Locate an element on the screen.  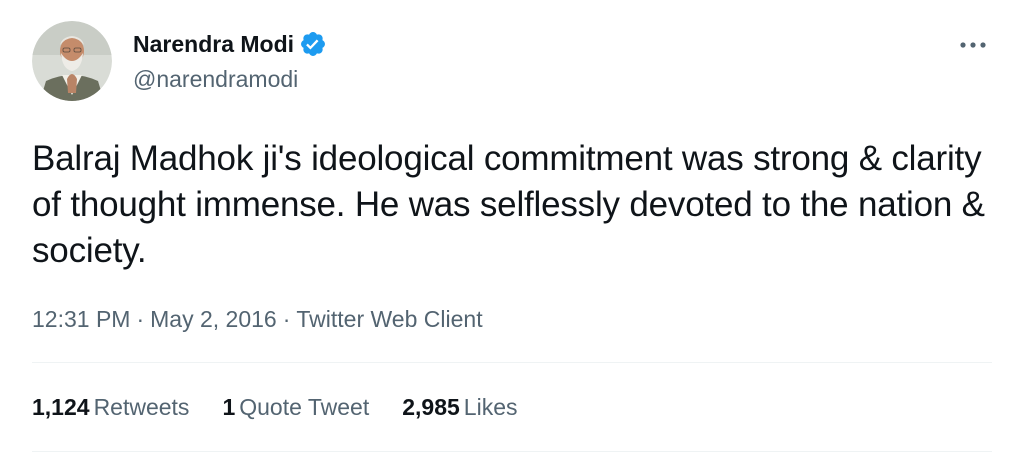
retweets-stat: 1,124 Retweets is located at coordinates (110, 407).